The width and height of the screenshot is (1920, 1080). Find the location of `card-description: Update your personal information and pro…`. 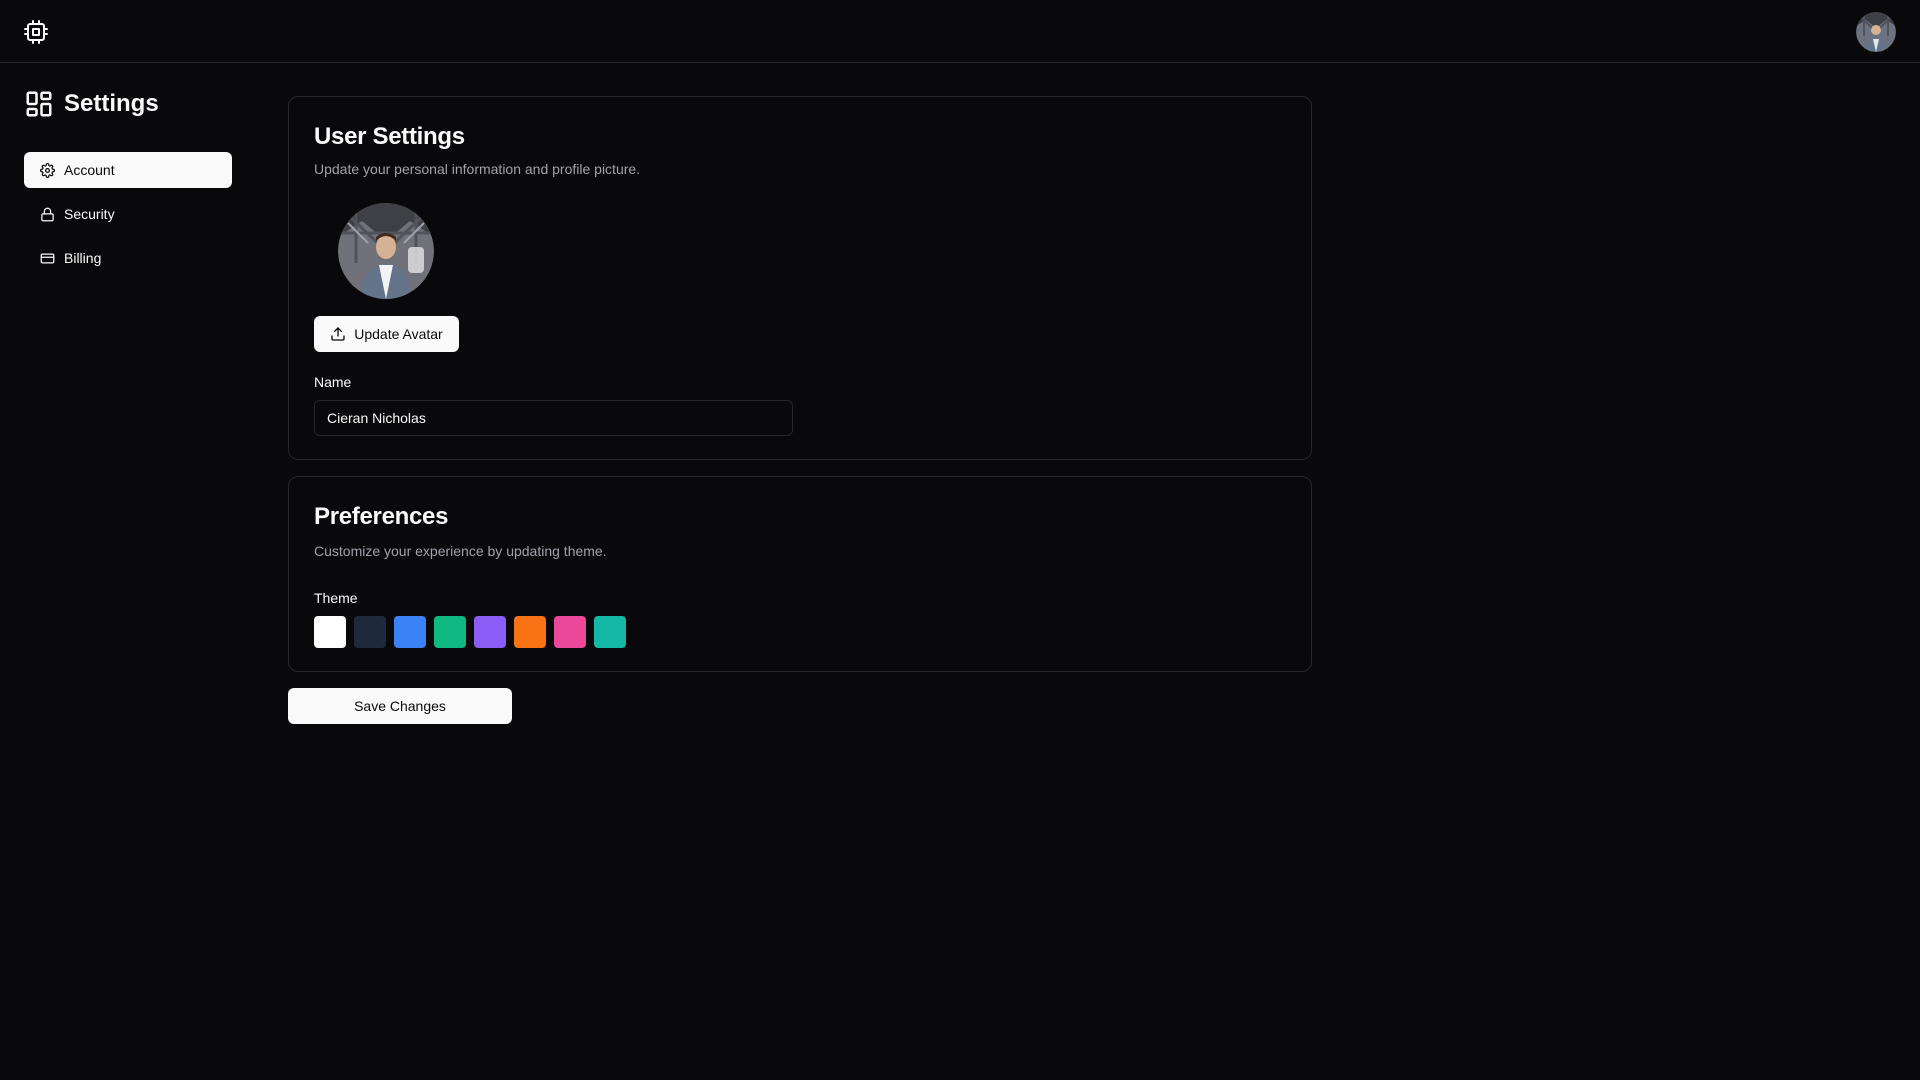

card-description: Update your personal information and pro… is located at coordinates (477, 169).